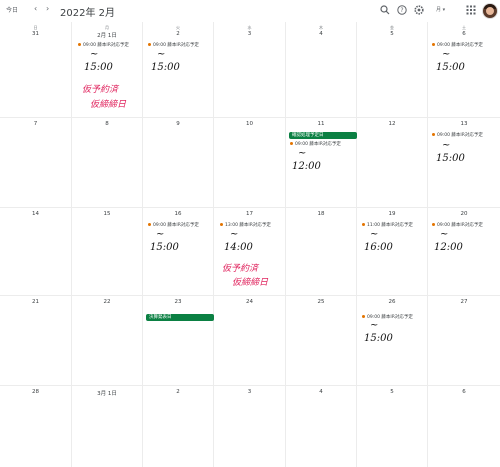 This screenshot has height=467, width=500. What do you see at coordinates (321, 341) in the screenshot?
I see `day-cell: 25` at bounding box center [321, 341].